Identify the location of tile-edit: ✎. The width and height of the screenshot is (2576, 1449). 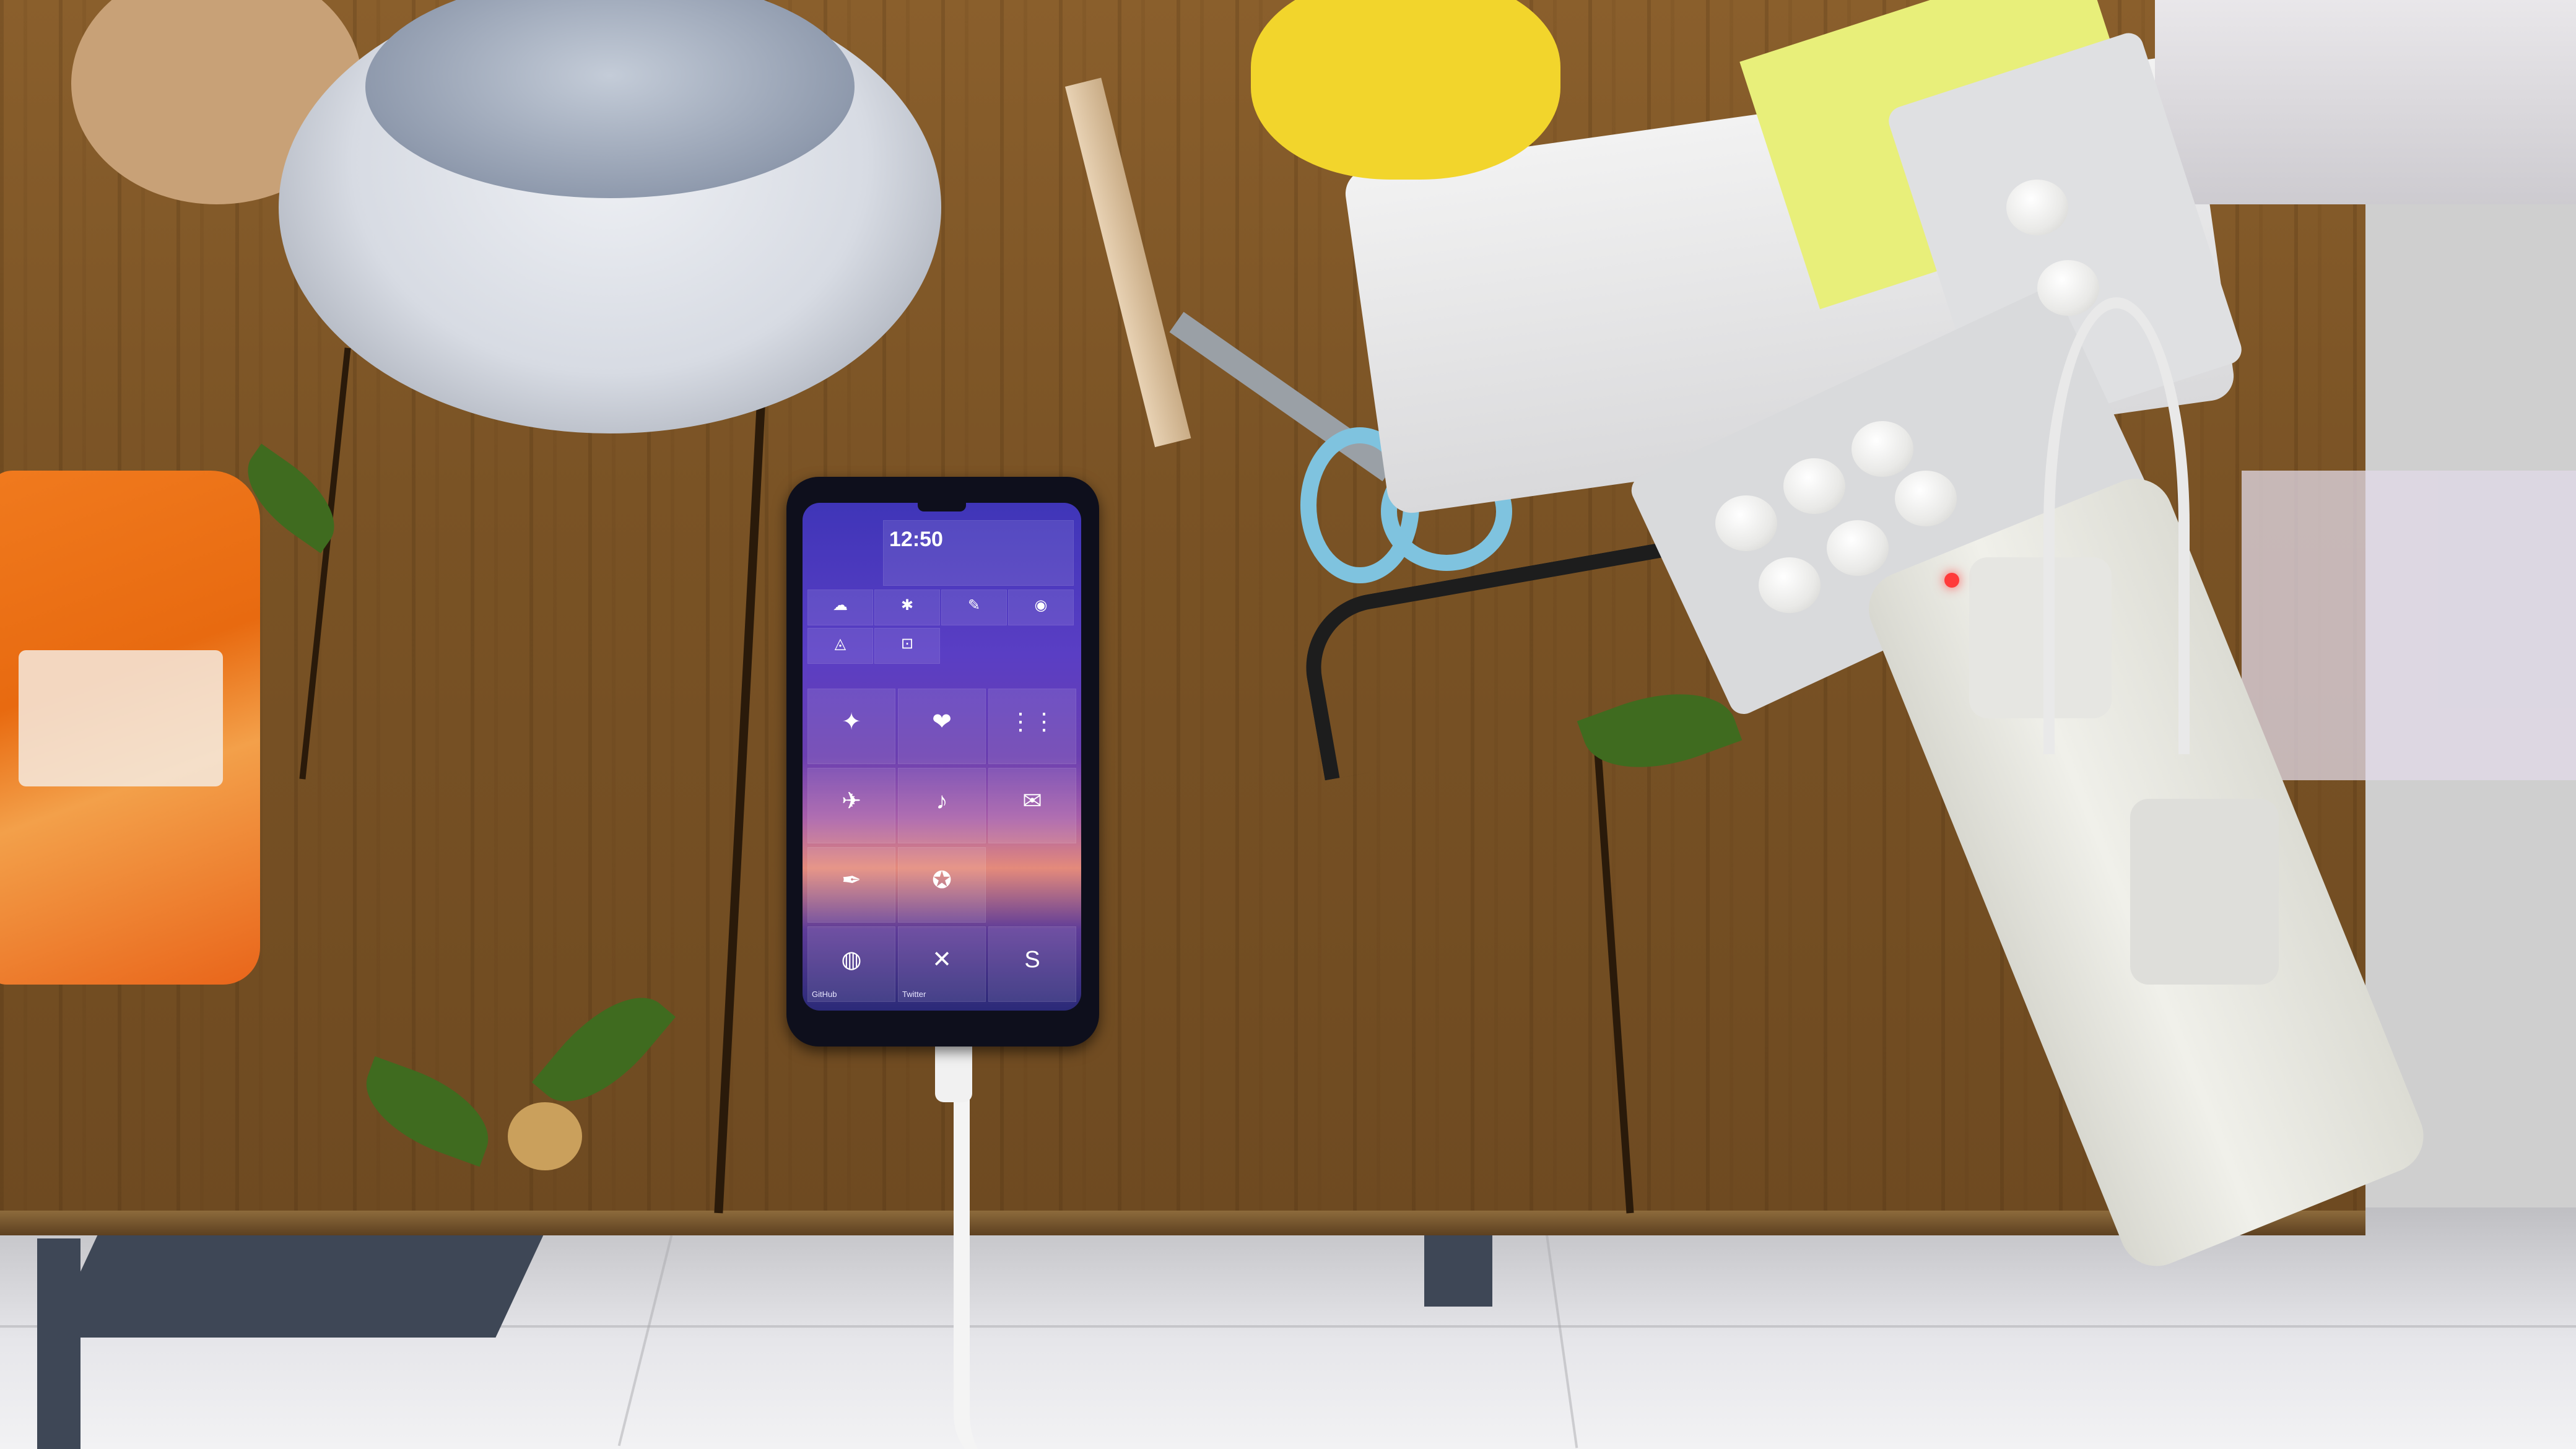
(974, 607).